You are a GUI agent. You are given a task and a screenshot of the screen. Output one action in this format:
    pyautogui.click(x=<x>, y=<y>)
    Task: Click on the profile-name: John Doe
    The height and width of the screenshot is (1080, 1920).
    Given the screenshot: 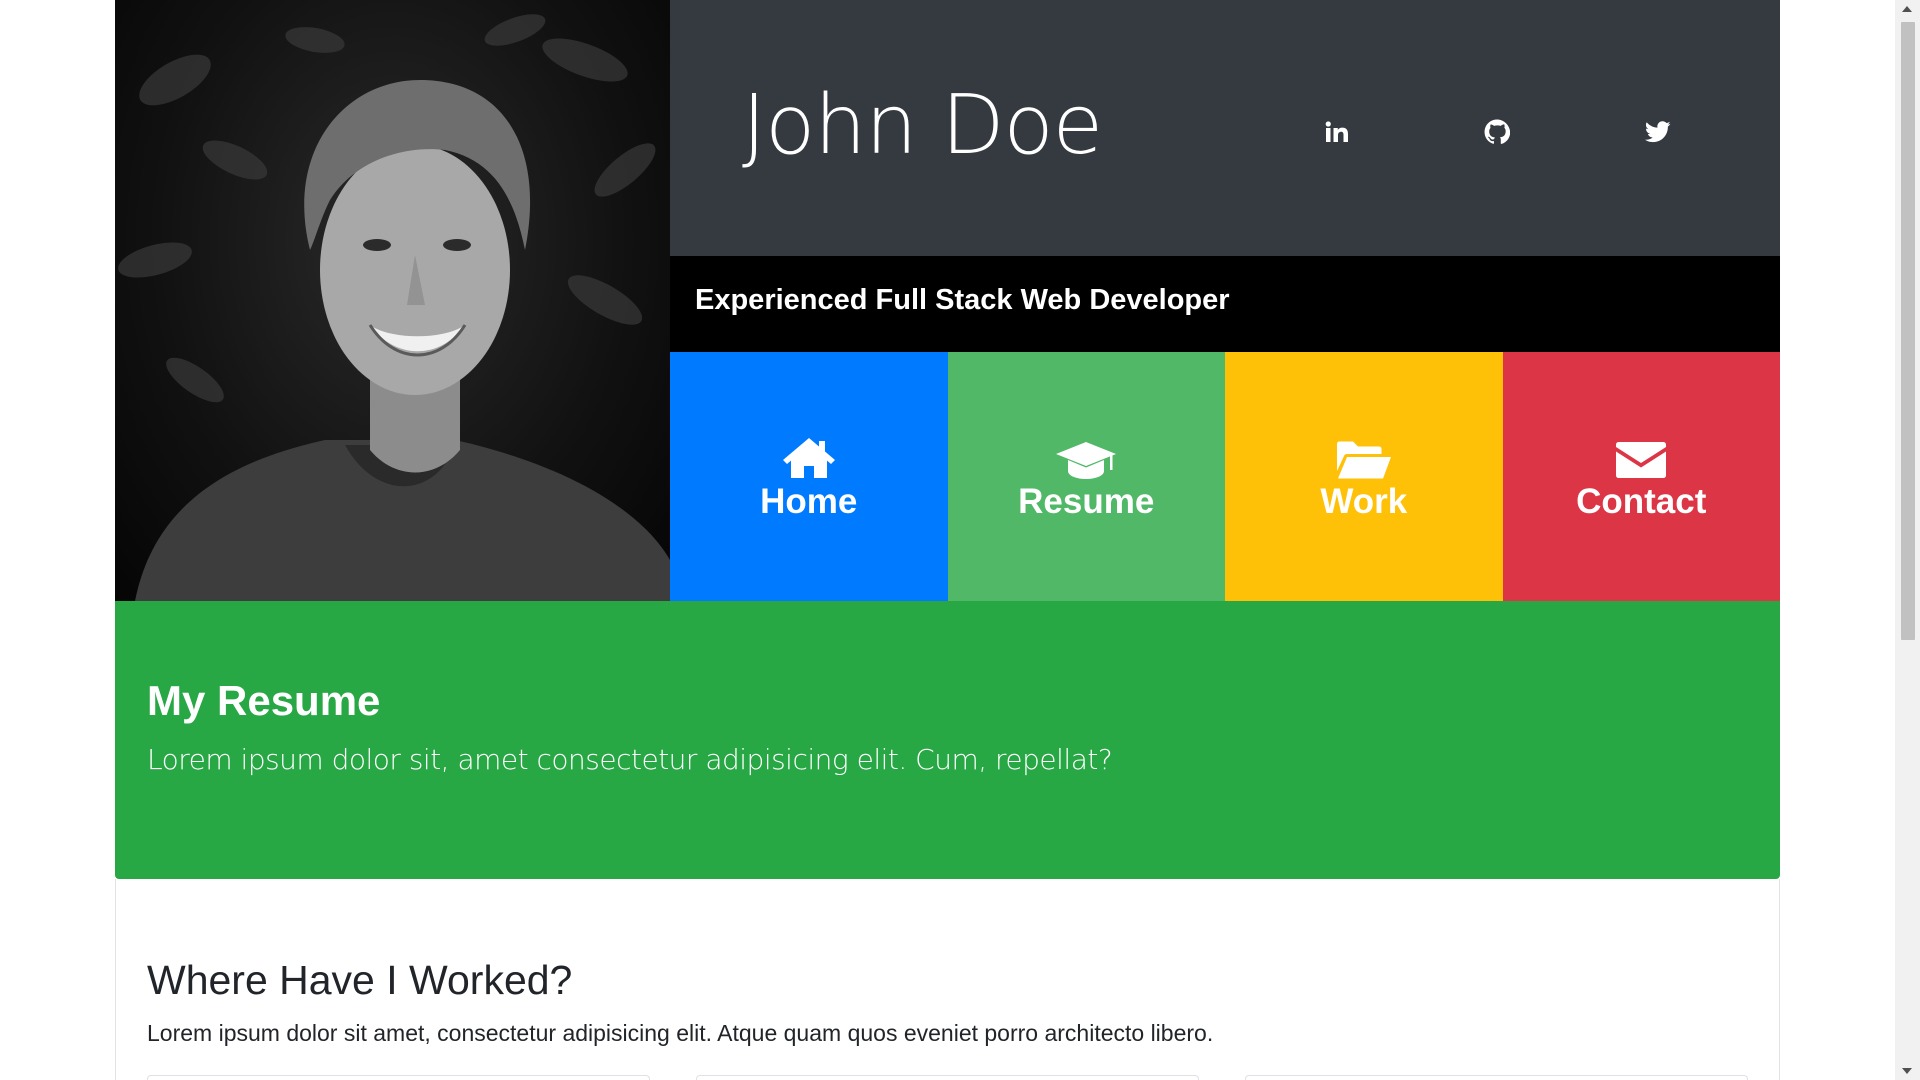 What is the action you would take?
    pyautogui.click(x=922, y=125)
    